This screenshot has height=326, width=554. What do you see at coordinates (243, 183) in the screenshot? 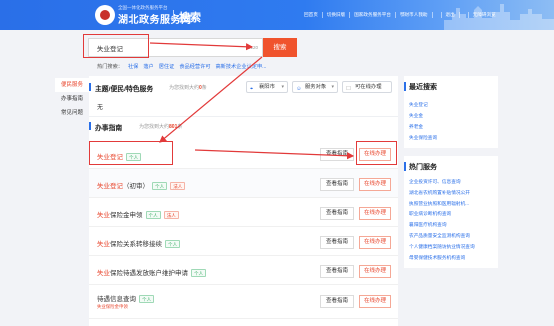
I see `guide-row: 失业登记（初审） 个人 法人 查看指南 在线办理` at bounding box center [243, 183].